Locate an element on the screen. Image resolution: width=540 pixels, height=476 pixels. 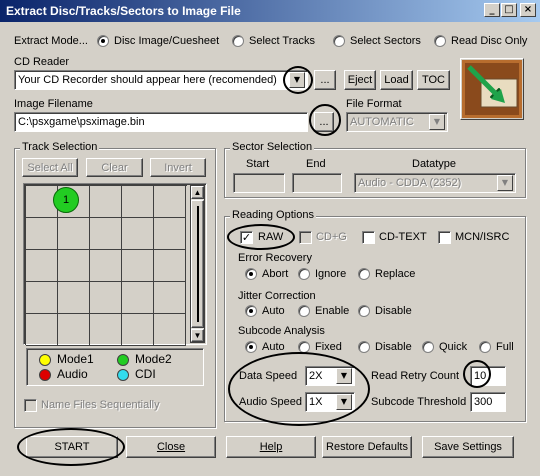
mcn-isrc-checkbox is located at coordinates (444, 237).